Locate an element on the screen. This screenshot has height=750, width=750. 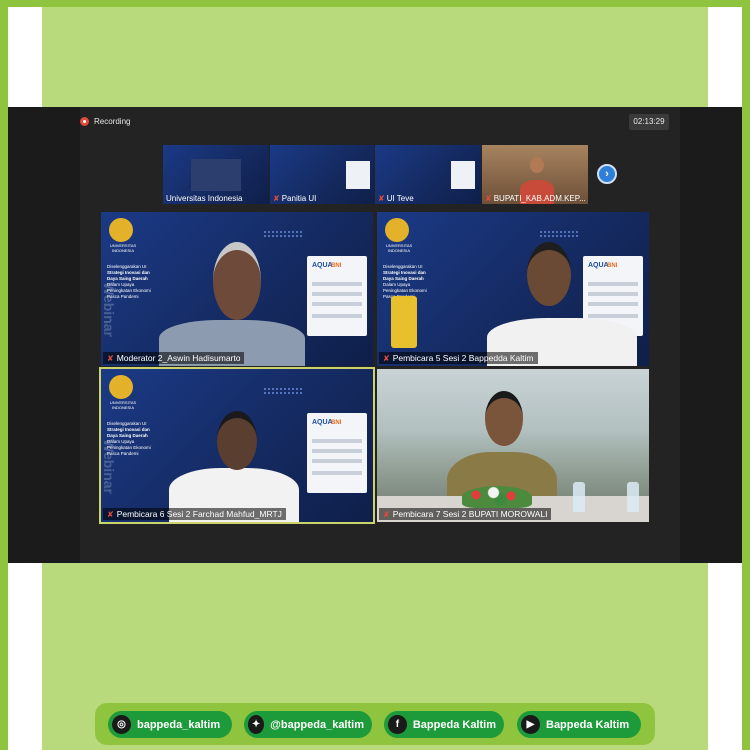
participant-name-label: ✘ Pembicara 7 Sesi 2 BUPATI MOROWALI is located at coordinates (465, 514).